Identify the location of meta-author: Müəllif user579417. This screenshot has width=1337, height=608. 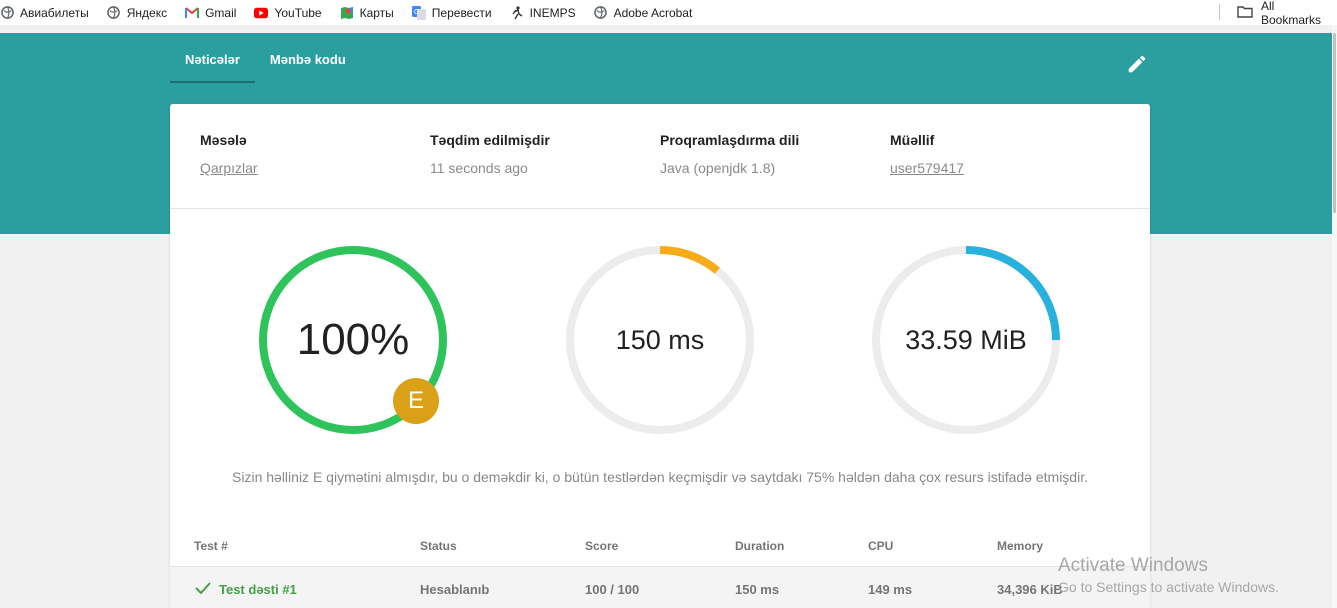
(927, 154).